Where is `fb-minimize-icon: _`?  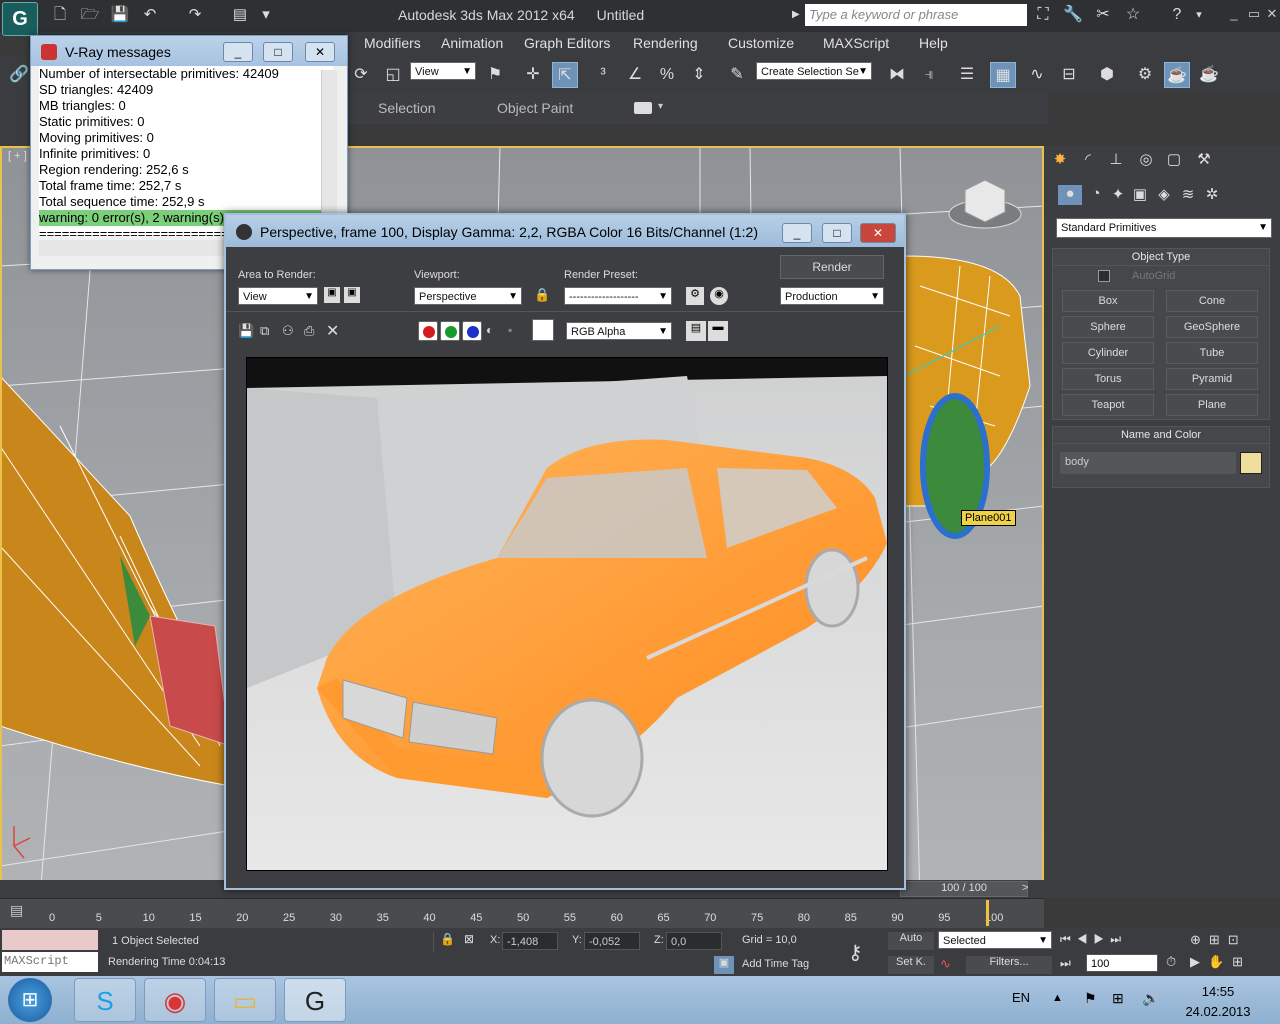
fb-minimize-icon: _ is located at coordinates (797, 233).